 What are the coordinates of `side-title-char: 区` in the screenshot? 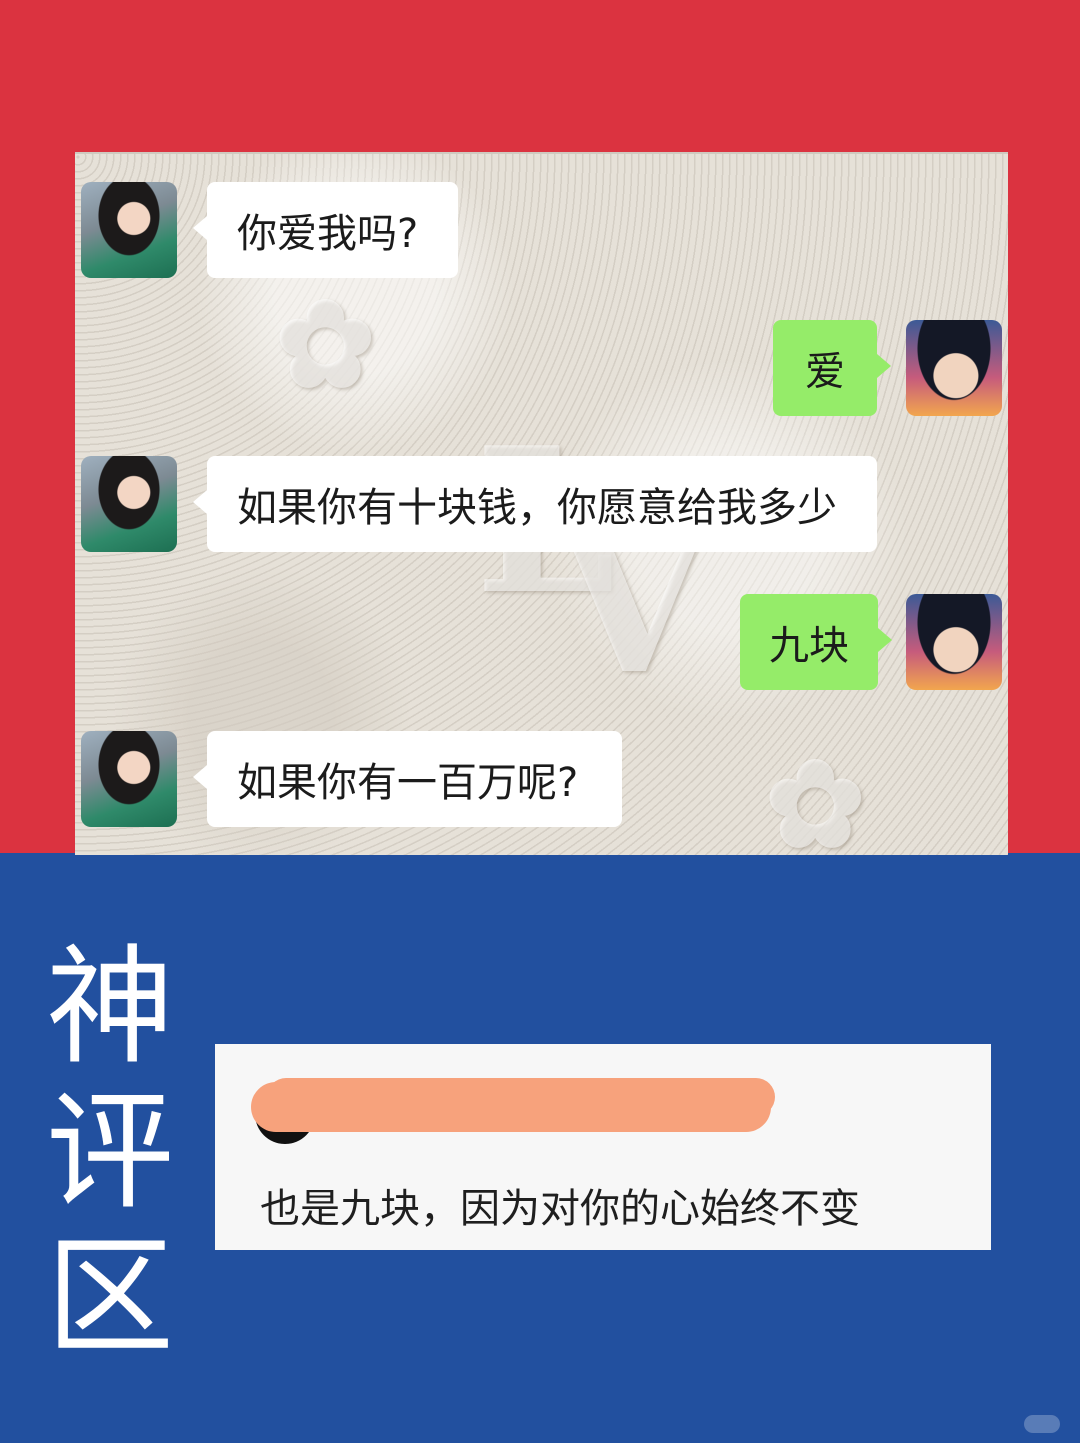 It's located at (109, 1297).